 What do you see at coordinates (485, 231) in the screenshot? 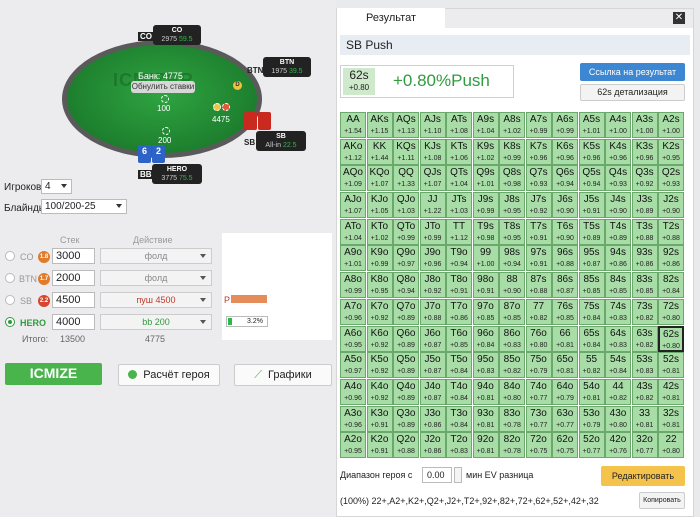
I see `hand-cell: T9s +0.98` at bounding box center [485, 231].